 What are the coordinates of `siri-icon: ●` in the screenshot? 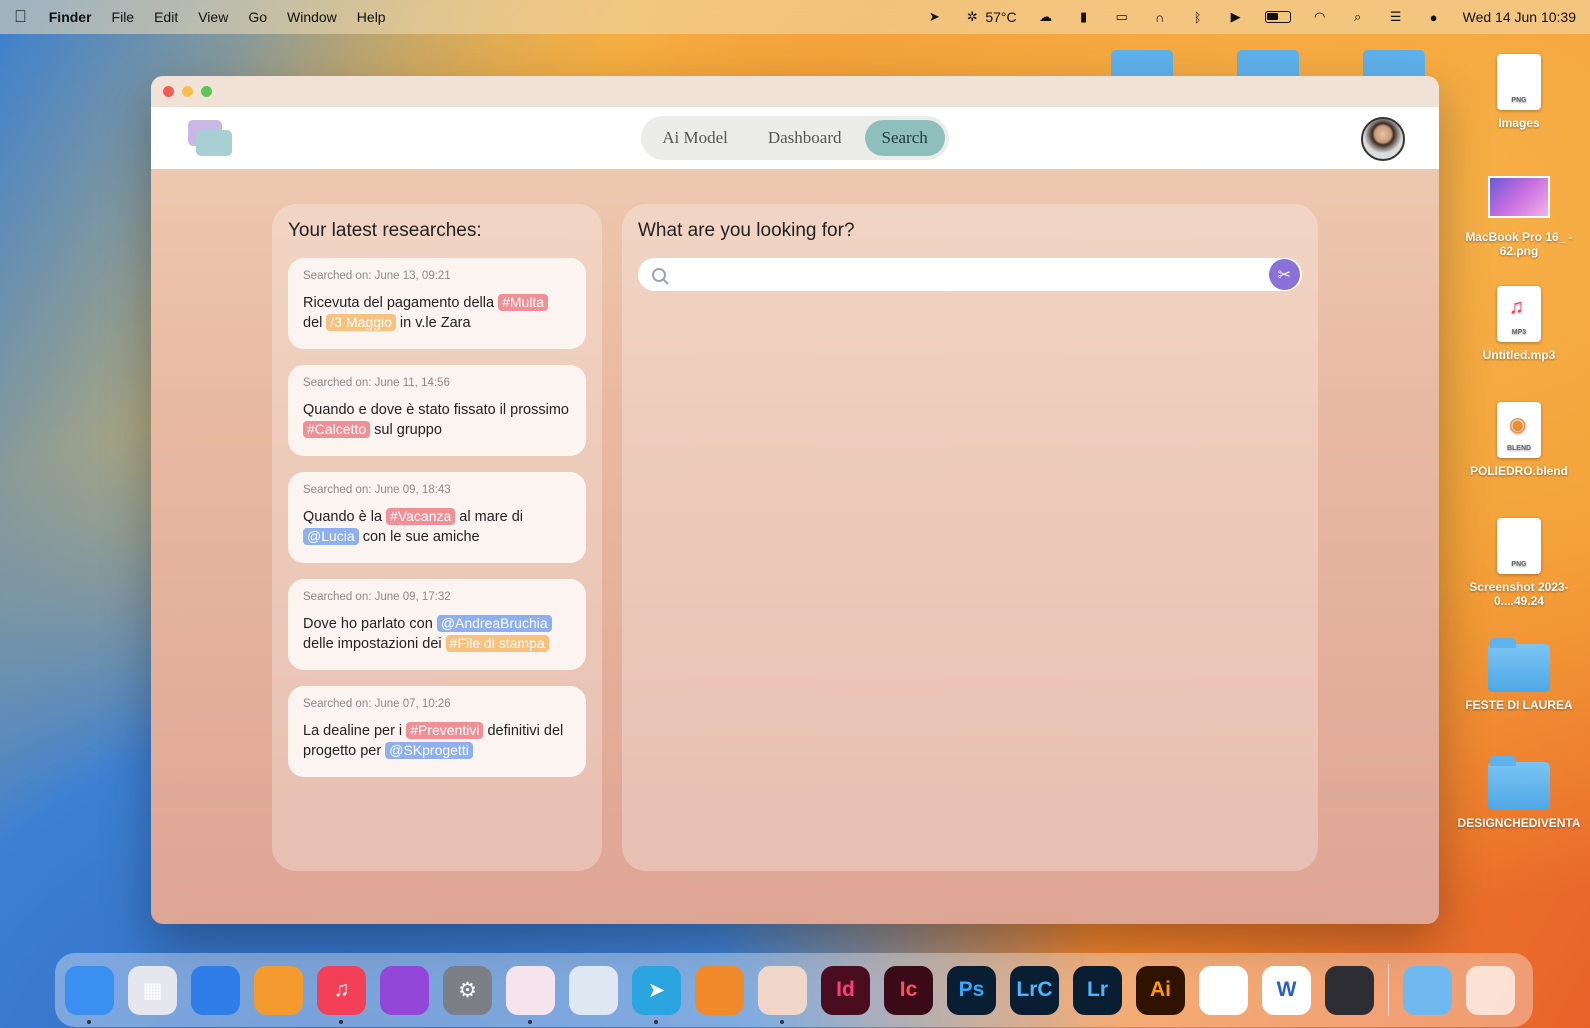 It's located at (1434, 17).